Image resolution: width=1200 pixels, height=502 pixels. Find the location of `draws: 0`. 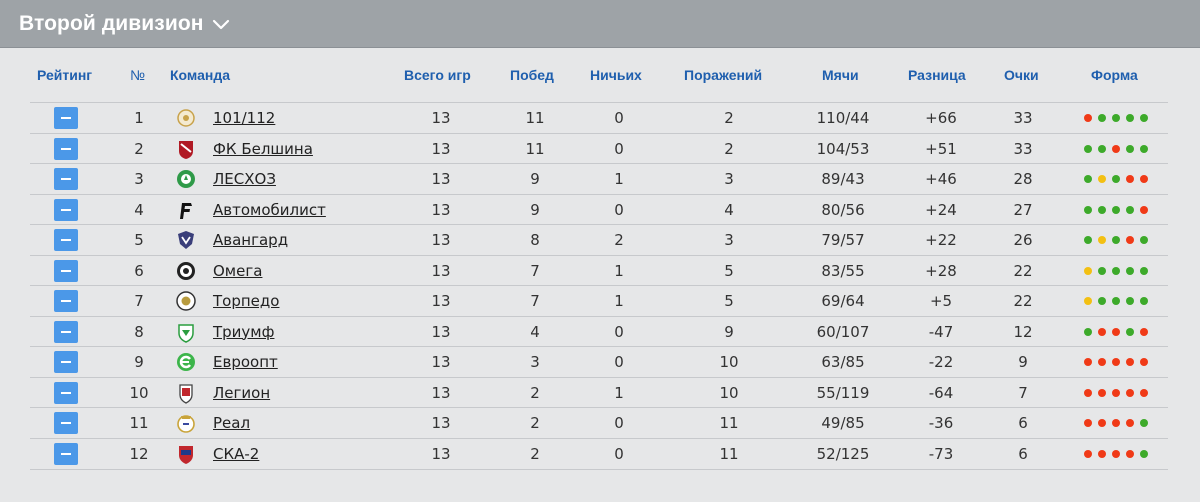

draws: 0 is located at coordinates (619, 148).